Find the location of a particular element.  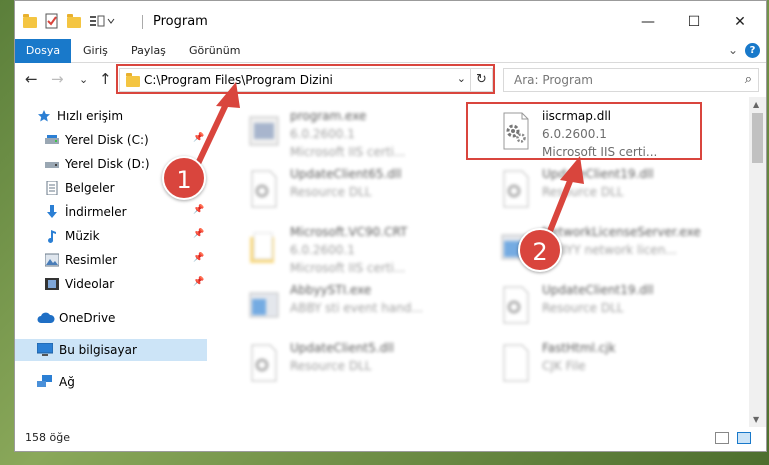

arrow-1-head is located at coordinates (228, 95).